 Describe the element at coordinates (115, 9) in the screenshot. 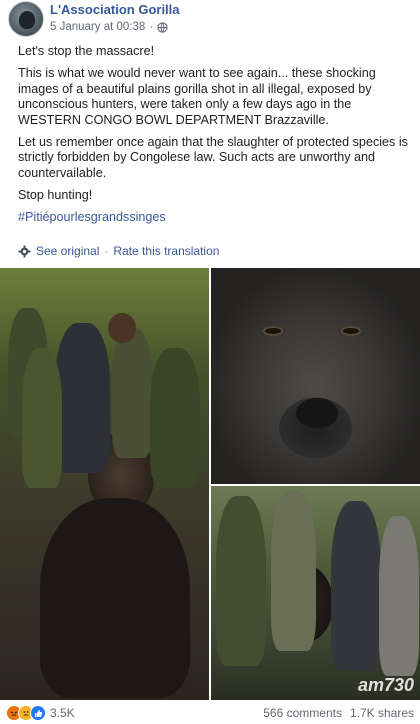

I see `page-name-link: L'Association Gorilla` at that location.